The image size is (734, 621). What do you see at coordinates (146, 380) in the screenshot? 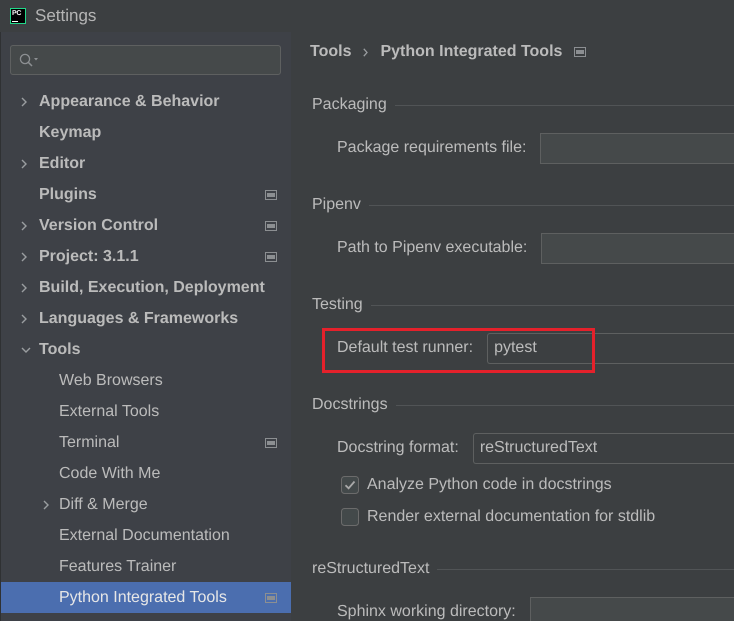
I see `tree-item: Web Browsers` at bounding box center [146, 380].